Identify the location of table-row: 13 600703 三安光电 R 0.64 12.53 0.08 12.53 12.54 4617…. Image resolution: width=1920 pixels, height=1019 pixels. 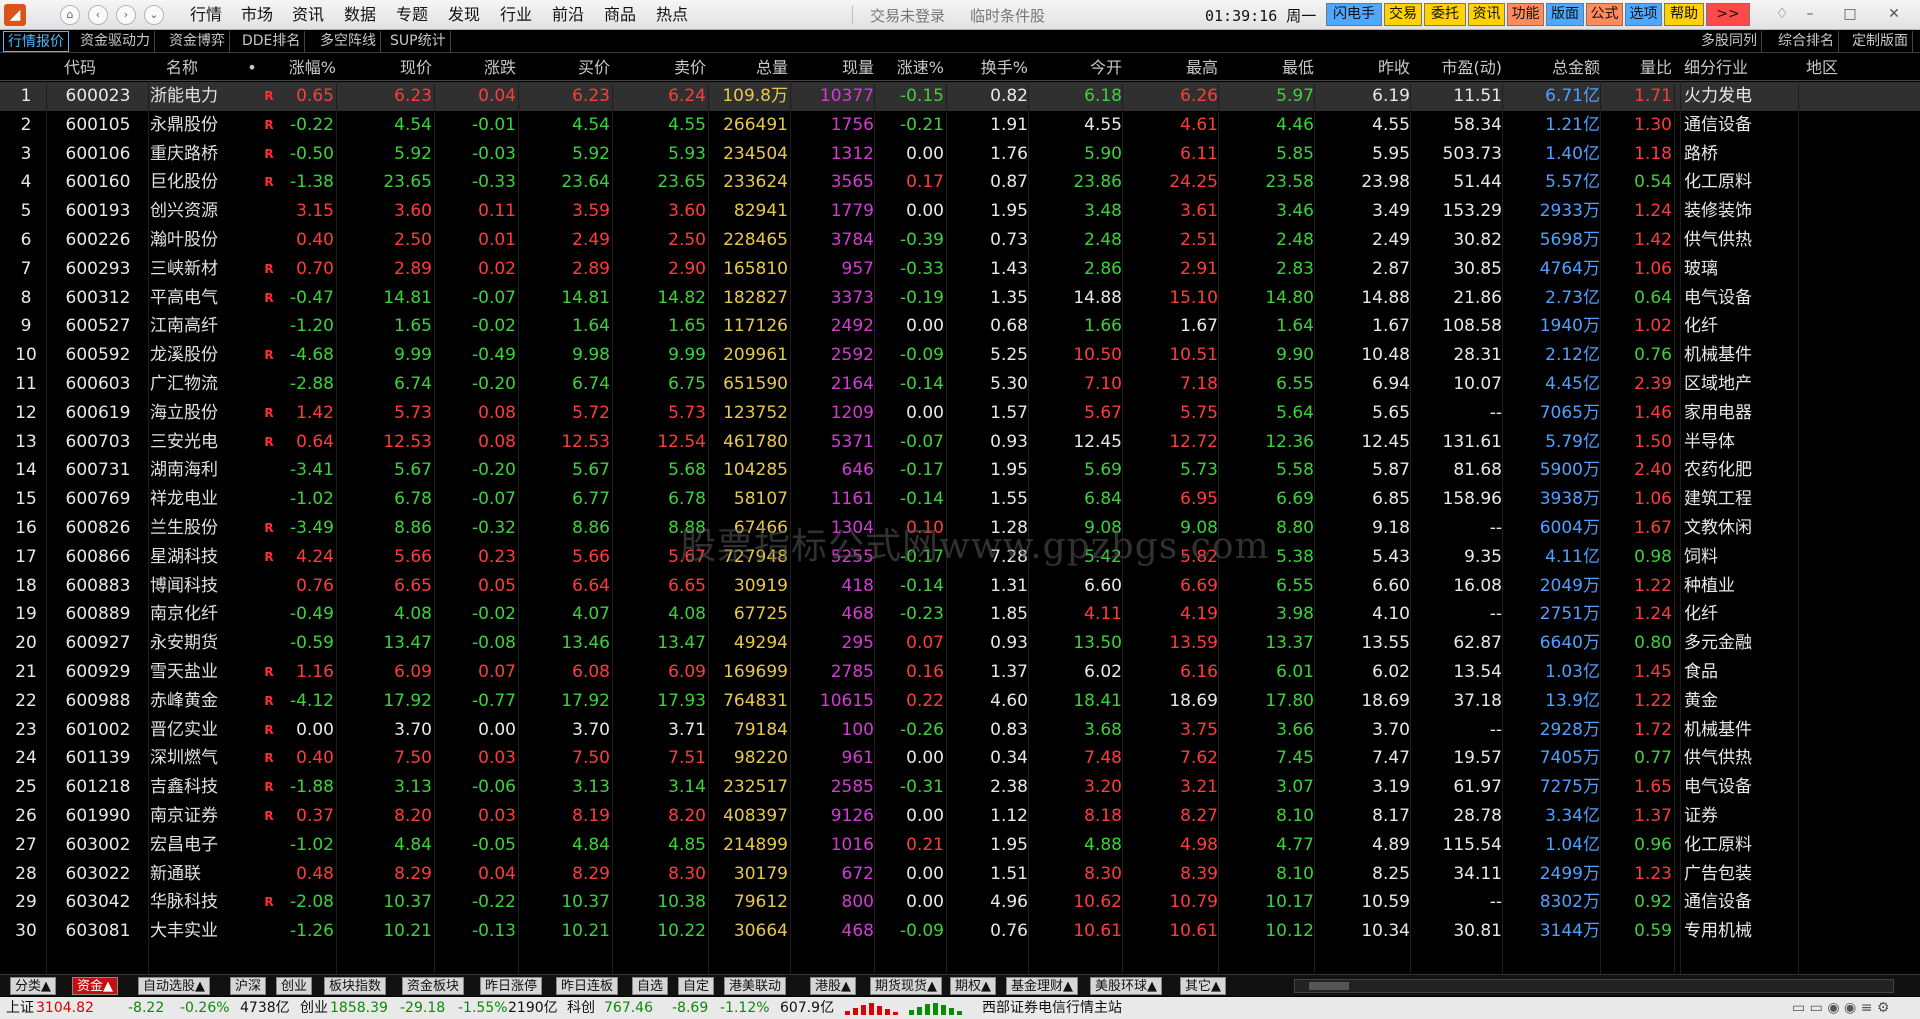
(960, 442).